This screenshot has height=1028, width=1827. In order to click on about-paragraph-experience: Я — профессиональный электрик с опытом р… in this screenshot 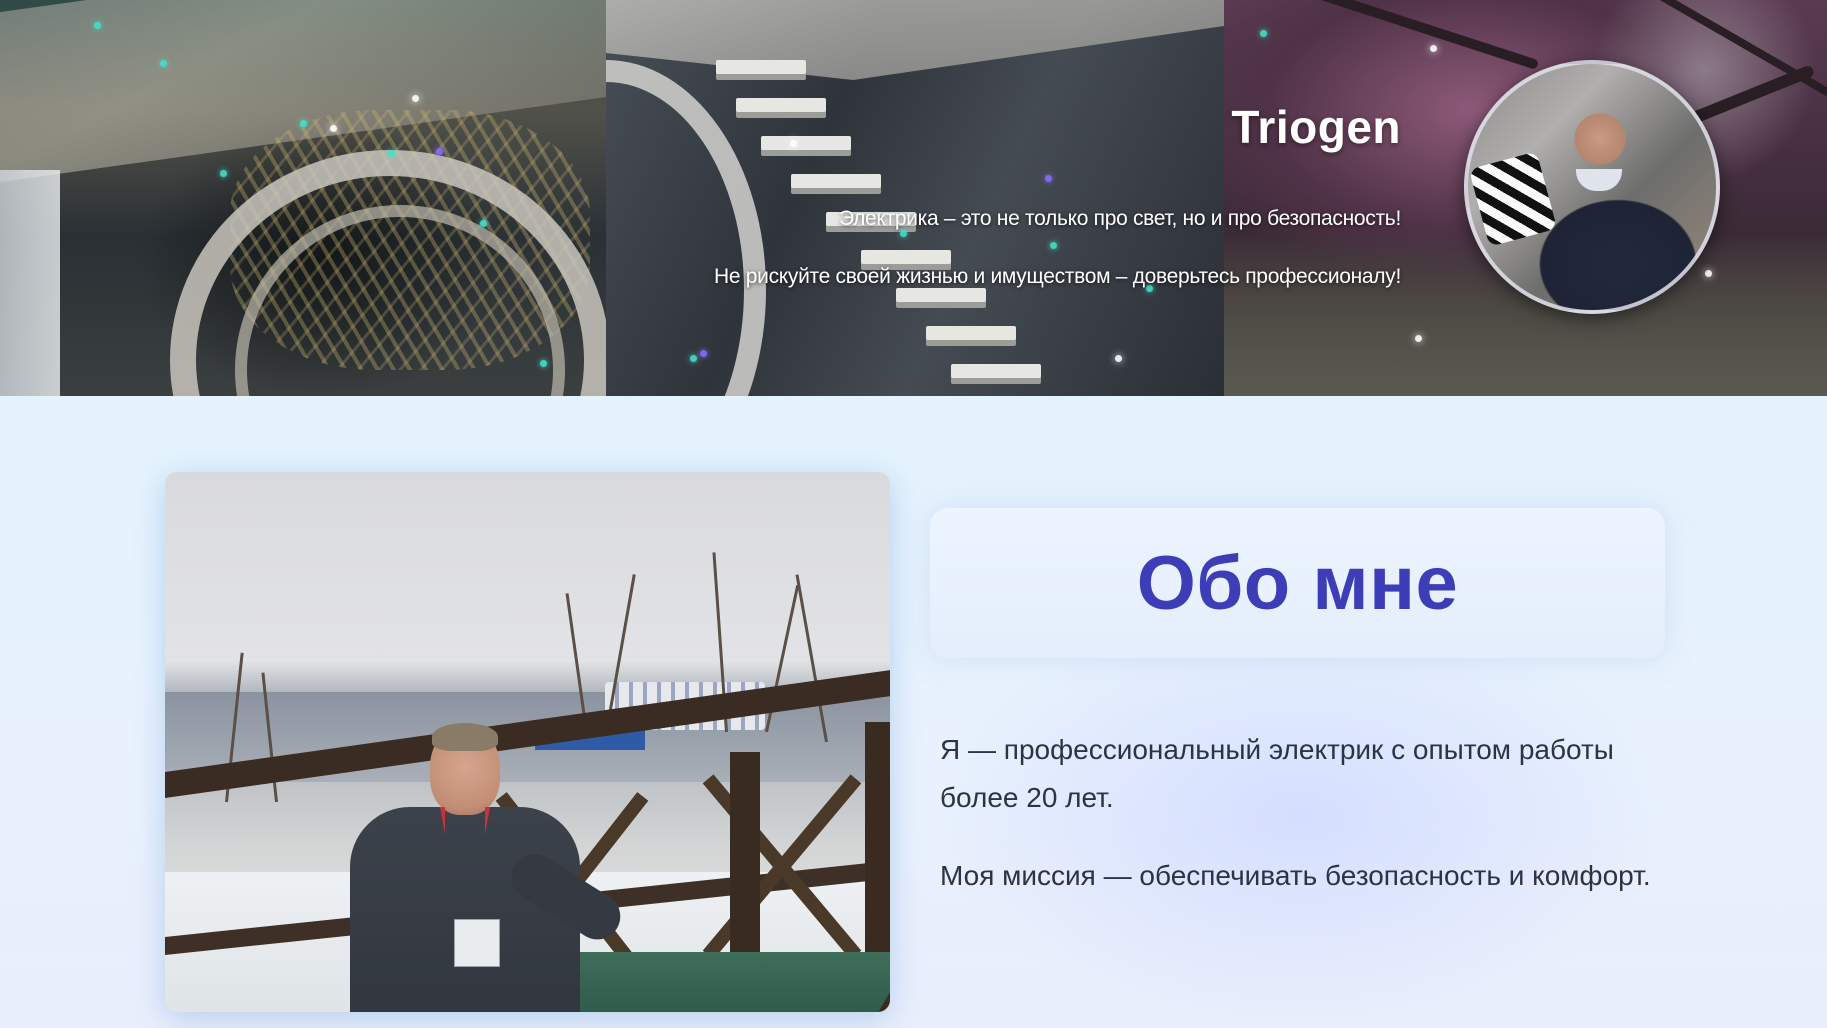, I will do `click(1277, 773)`.